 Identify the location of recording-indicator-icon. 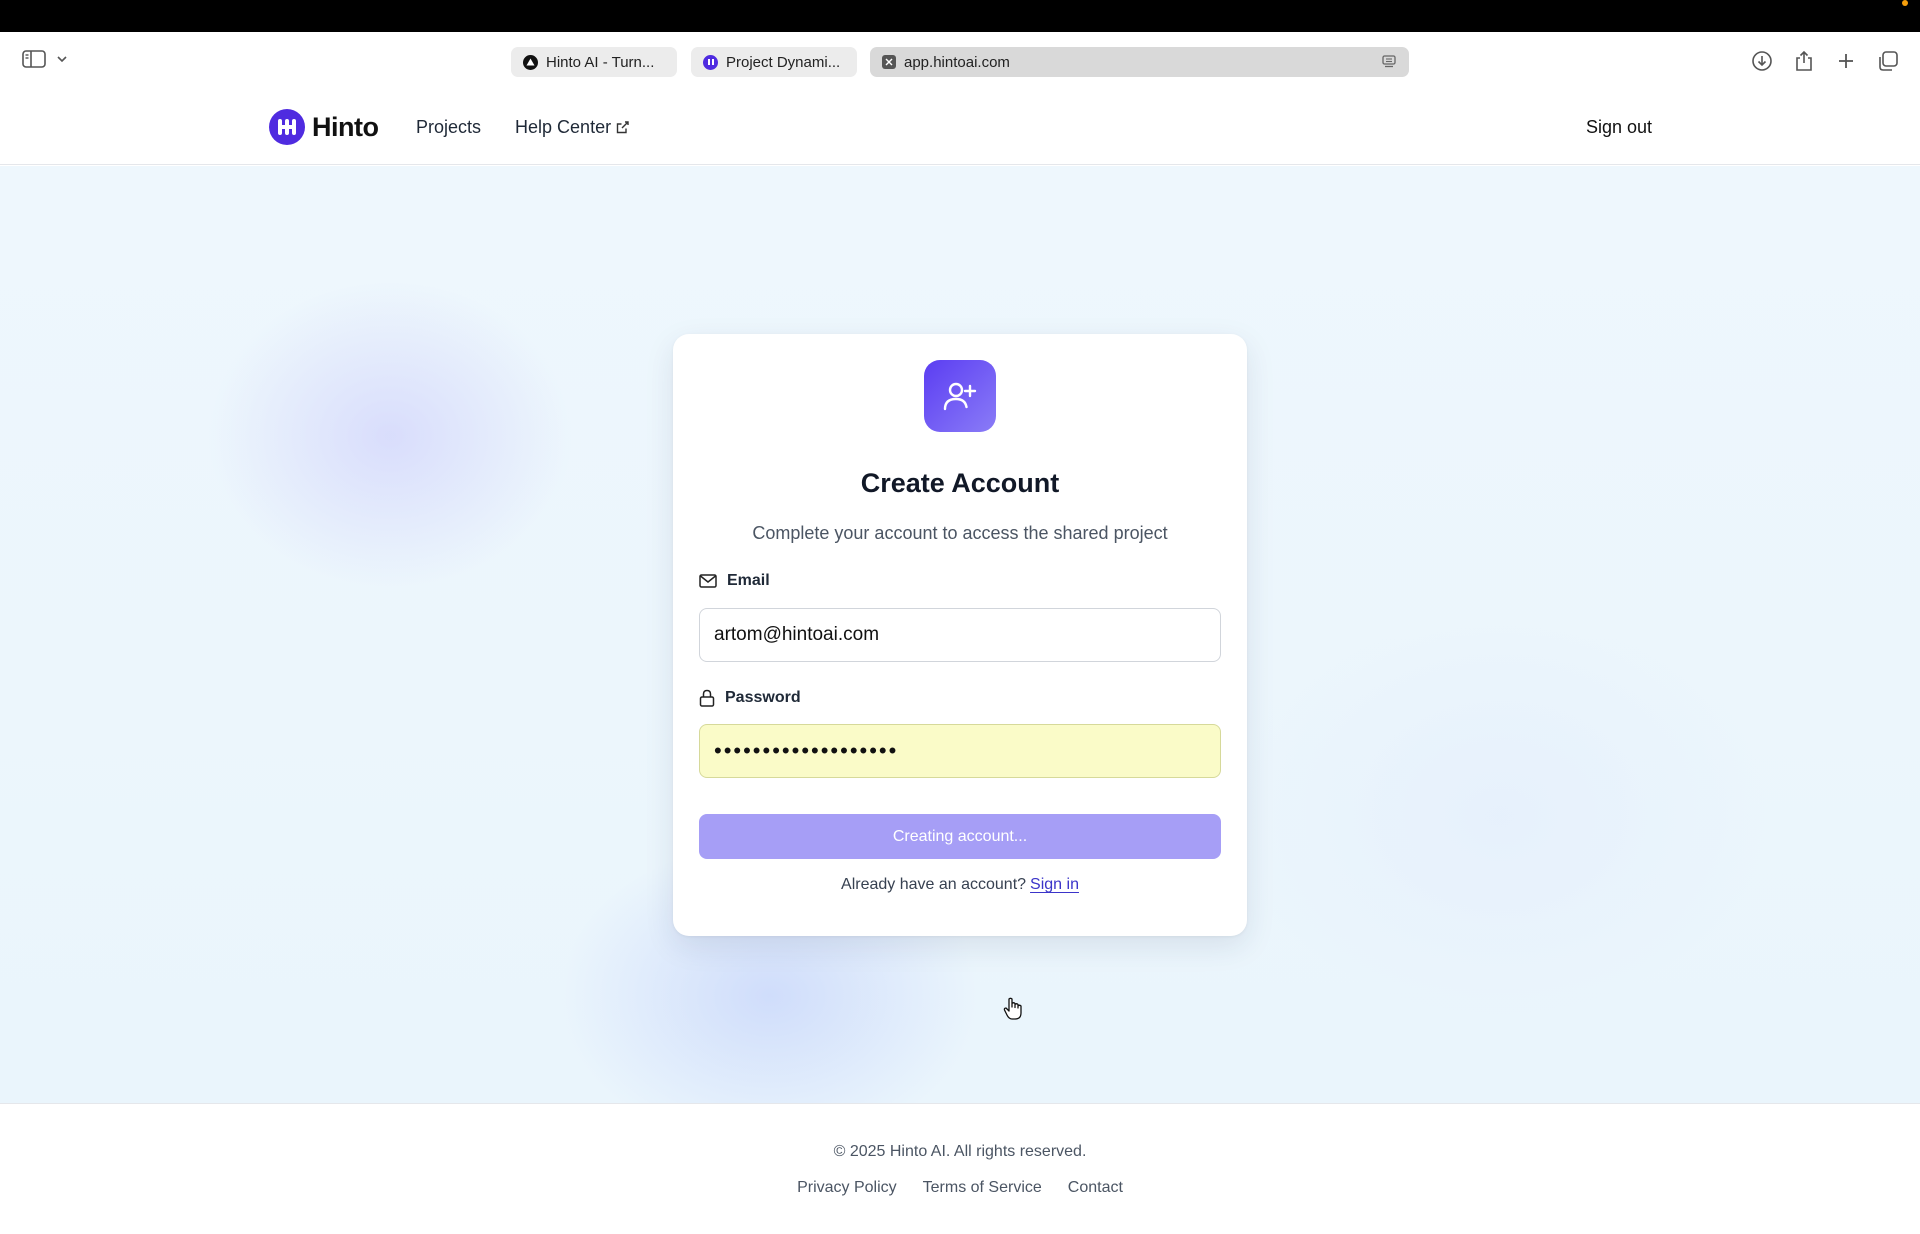
(1905, 3).